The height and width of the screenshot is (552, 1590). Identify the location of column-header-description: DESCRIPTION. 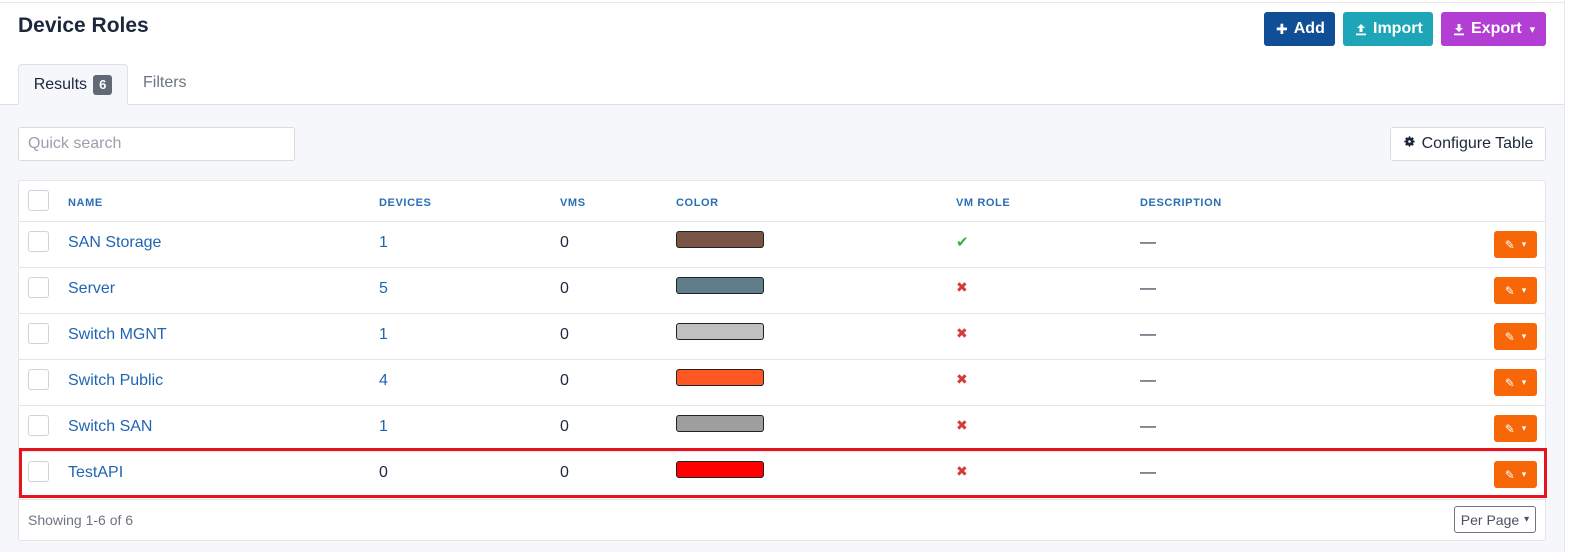
(1181, 203).